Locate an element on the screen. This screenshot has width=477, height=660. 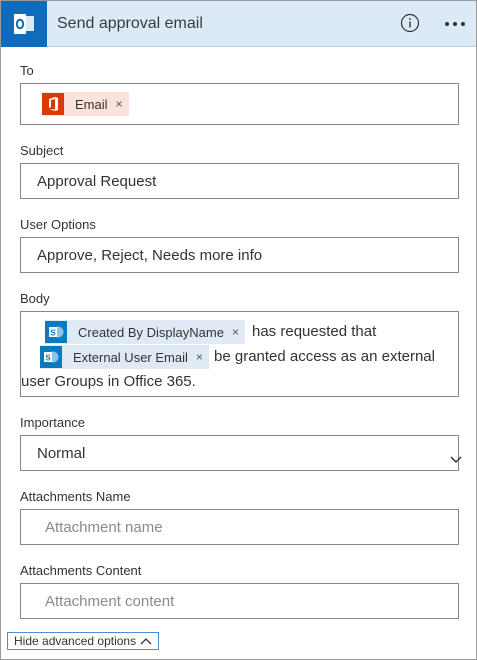
hide-advanced-options-label: Hide advanced options is located at coordinates (75, 641).